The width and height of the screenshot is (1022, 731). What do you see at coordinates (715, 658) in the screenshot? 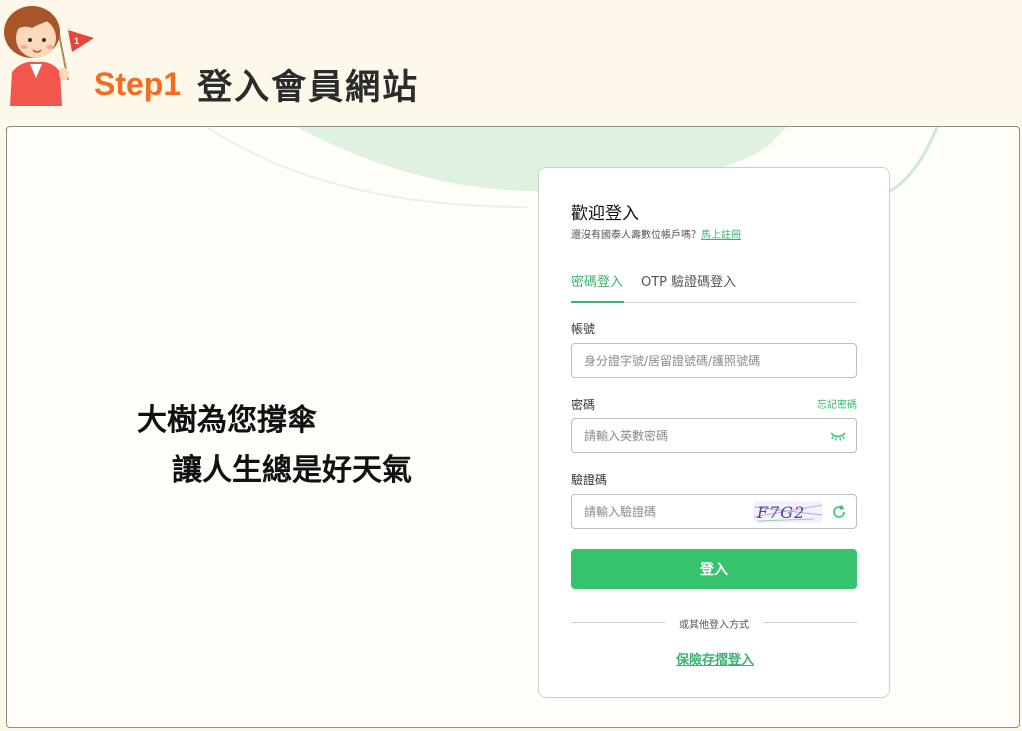
I see `passbook-login-link: 保險存摺登入` at bounding box center [715, 658].